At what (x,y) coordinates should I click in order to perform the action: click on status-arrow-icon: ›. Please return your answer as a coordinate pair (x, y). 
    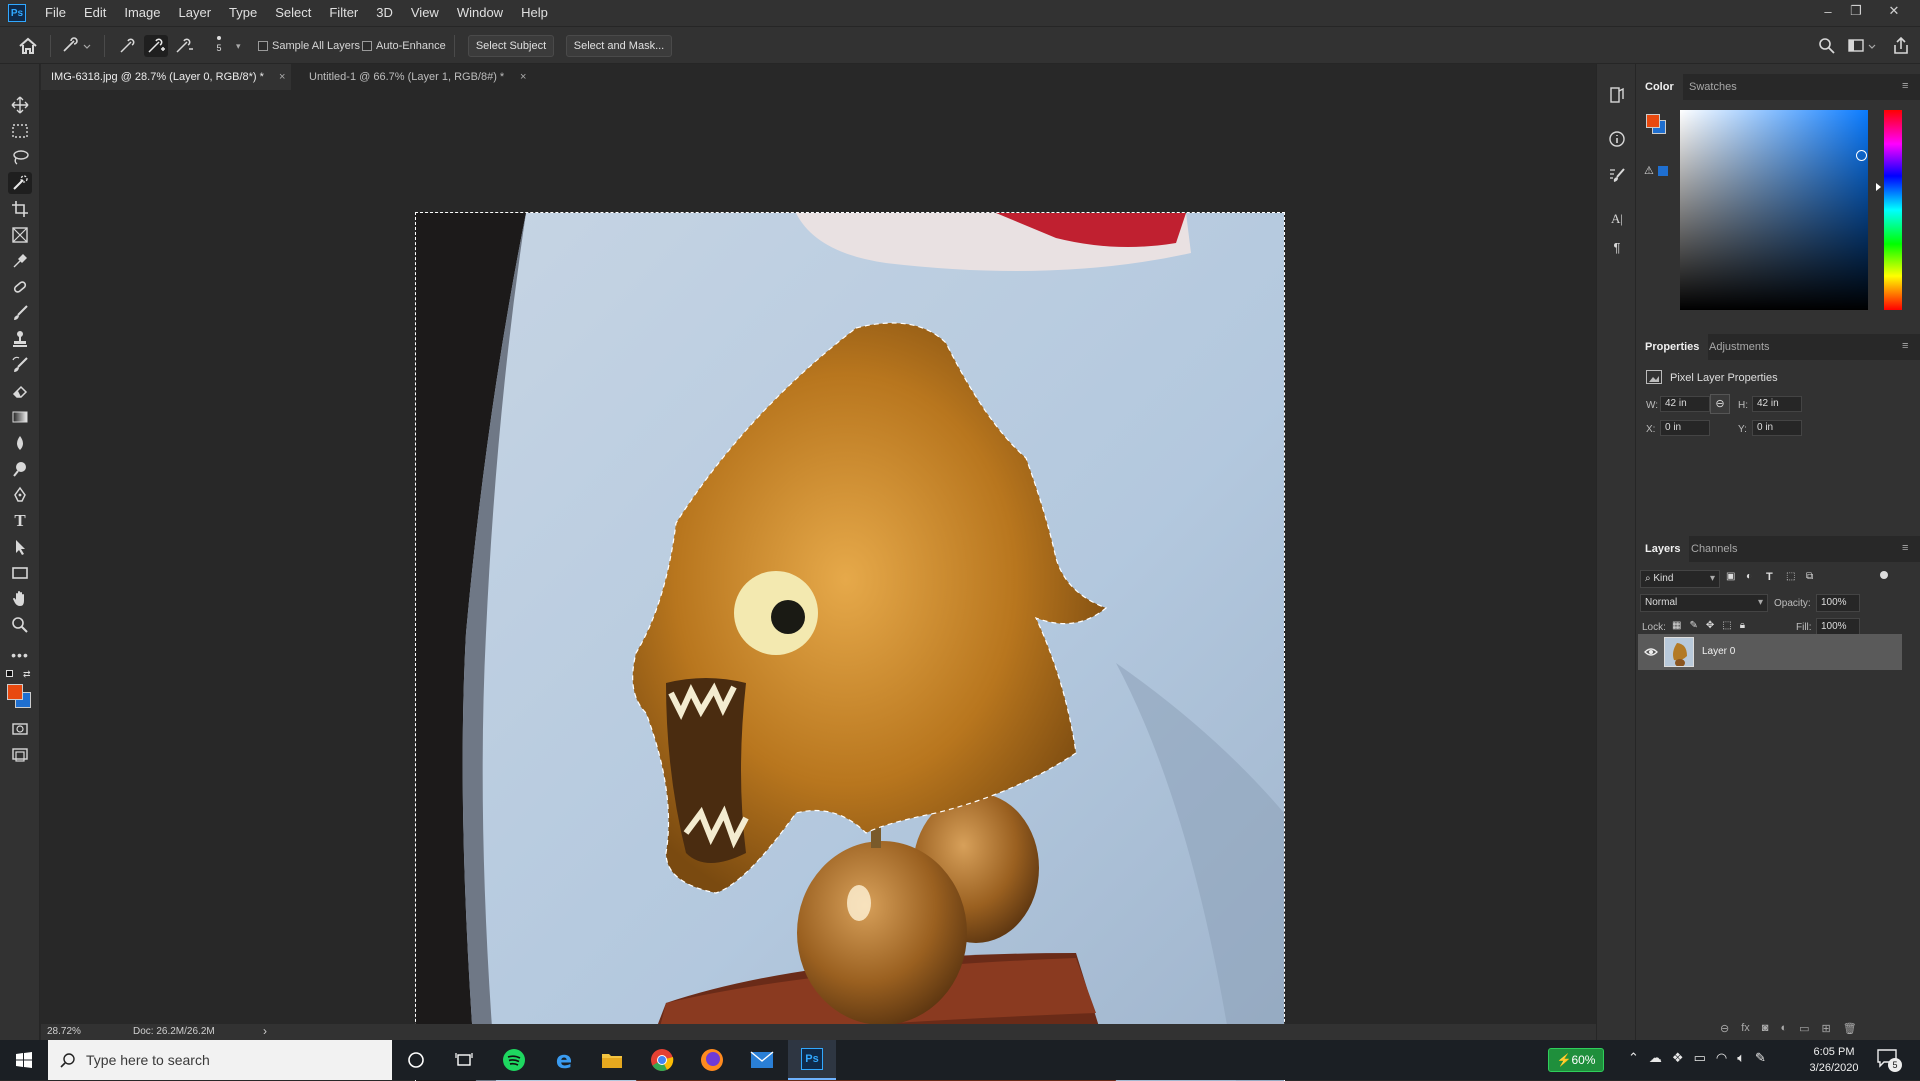
    Looking at the image, I should click on (265, 1031).